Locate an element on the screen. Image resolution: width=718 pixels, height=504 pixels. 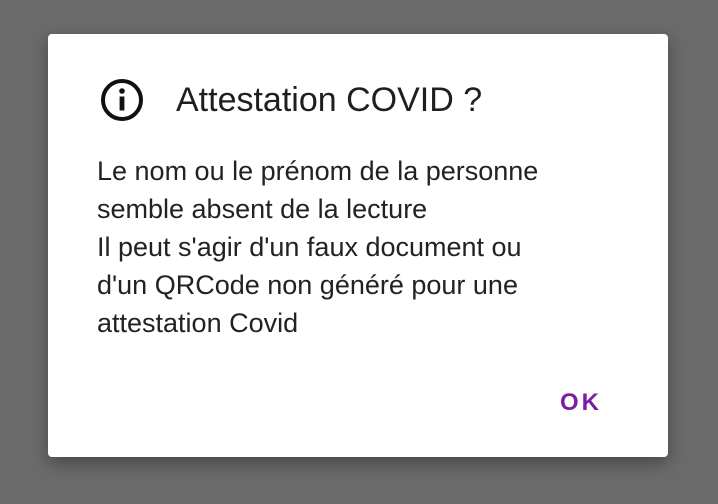
dialog-title: Attestation COVID ? is located at coordinates (329, 100).